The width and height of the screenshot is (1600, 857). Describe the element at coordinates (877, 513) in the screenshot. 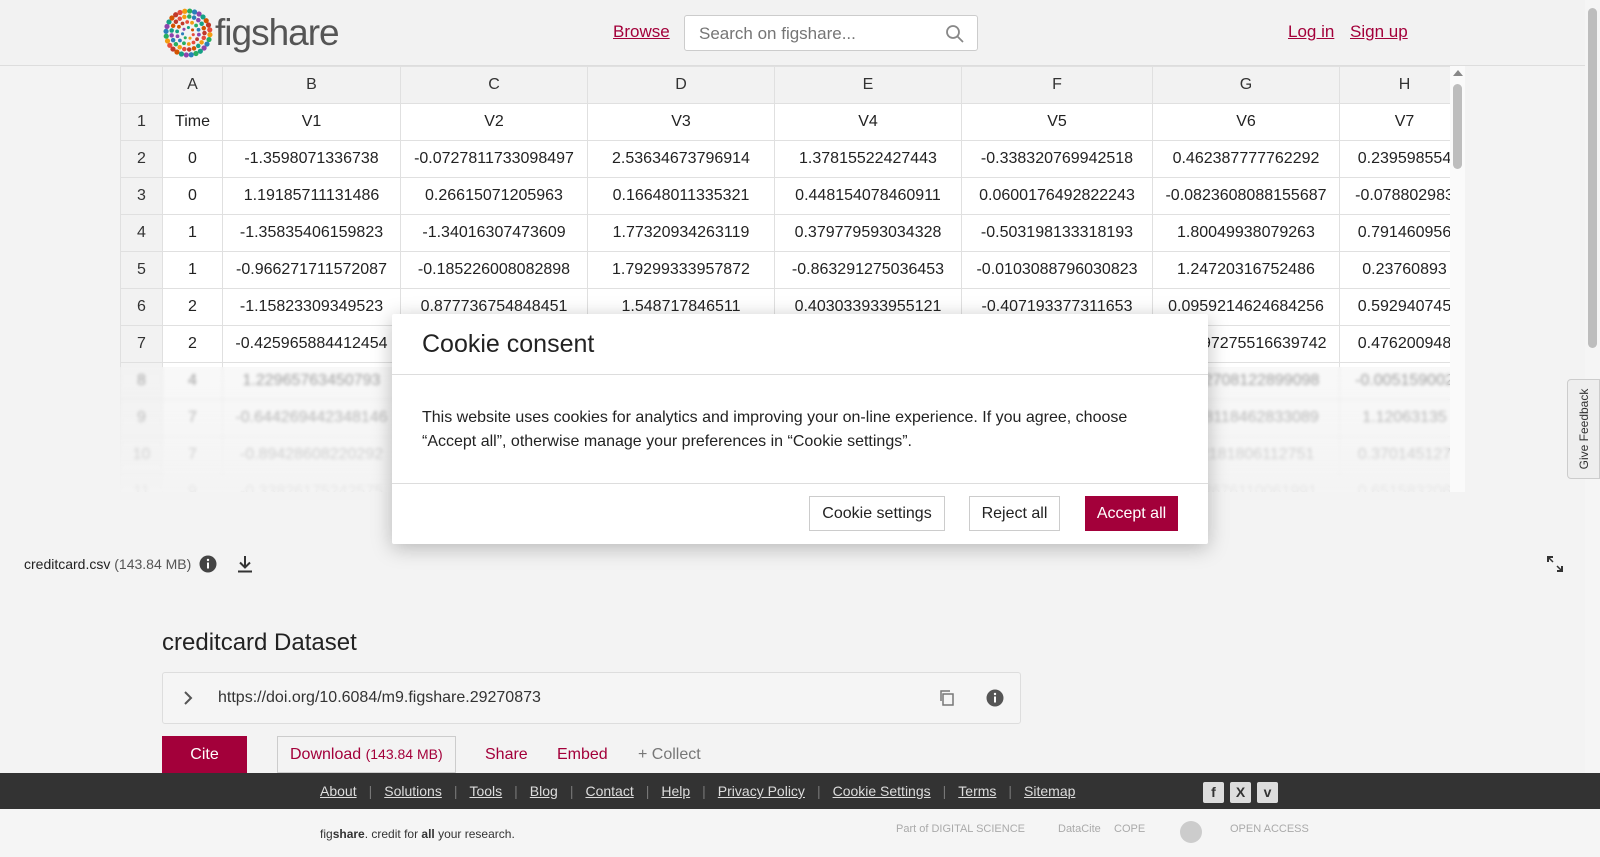

I see `cookie-settings-button: Cookie settings` at that location.